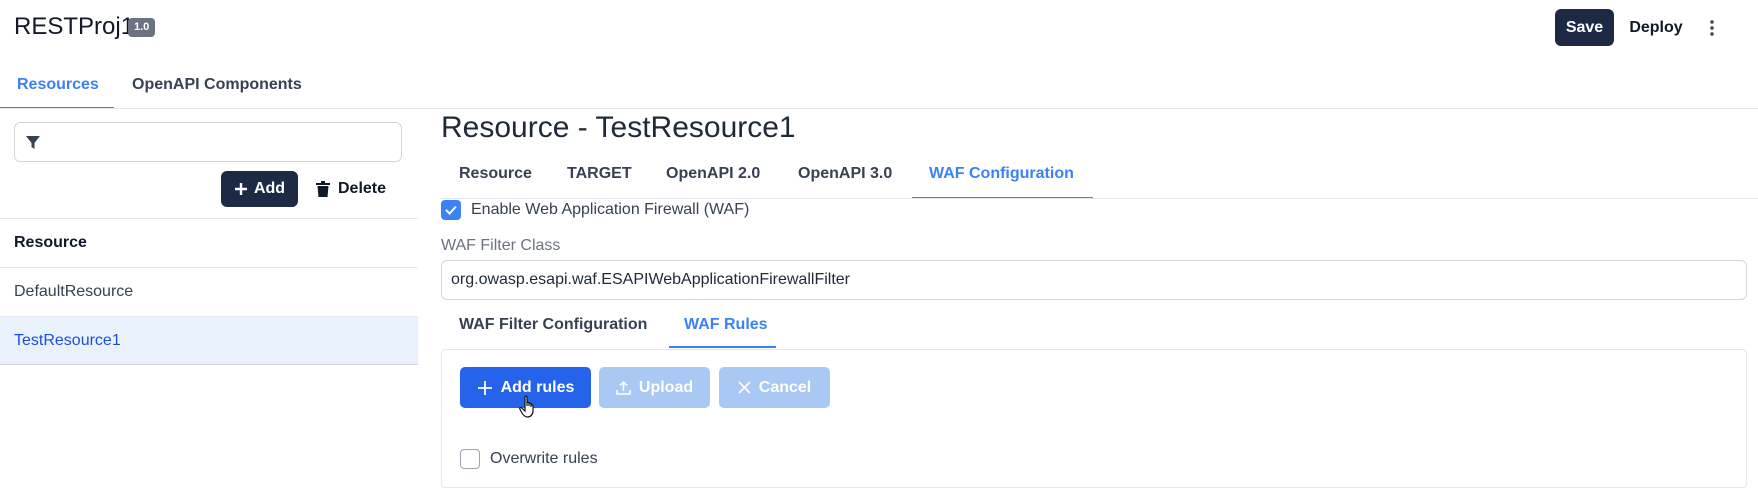  Describe the element at coordinates (623, 387) in the screenshot. I see `upload-icon` at that location.